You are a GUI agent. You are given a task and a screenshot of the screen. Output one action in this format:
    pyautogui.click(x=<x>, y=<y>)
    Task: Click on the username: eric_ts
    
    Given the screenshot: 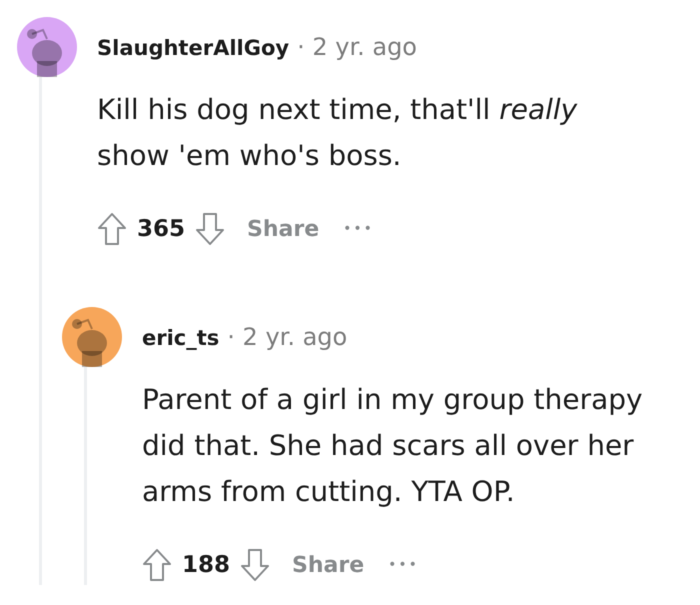 What is the action you would take?
    pyautogui.click(x=181, y=338)
    